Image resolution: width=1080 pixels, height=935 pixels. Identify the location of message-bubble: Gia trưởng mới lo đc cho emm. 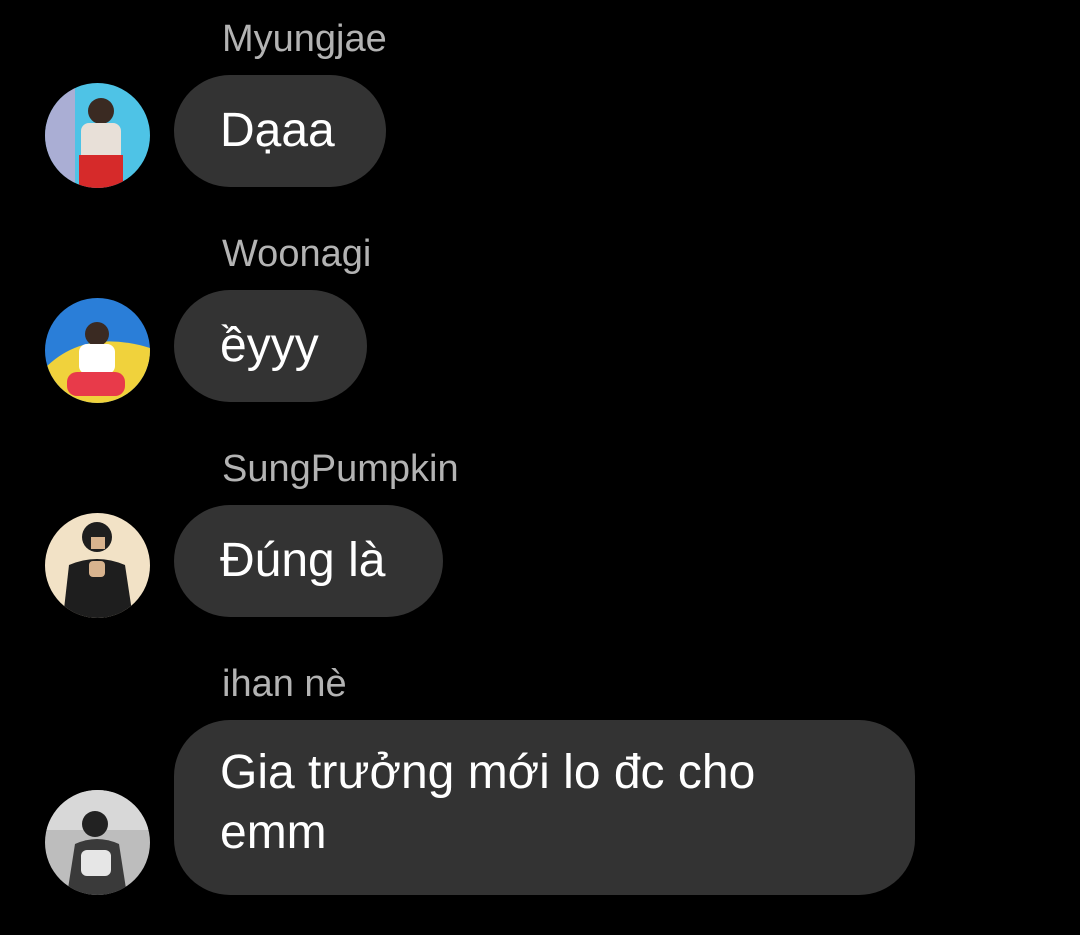
(544, 807).